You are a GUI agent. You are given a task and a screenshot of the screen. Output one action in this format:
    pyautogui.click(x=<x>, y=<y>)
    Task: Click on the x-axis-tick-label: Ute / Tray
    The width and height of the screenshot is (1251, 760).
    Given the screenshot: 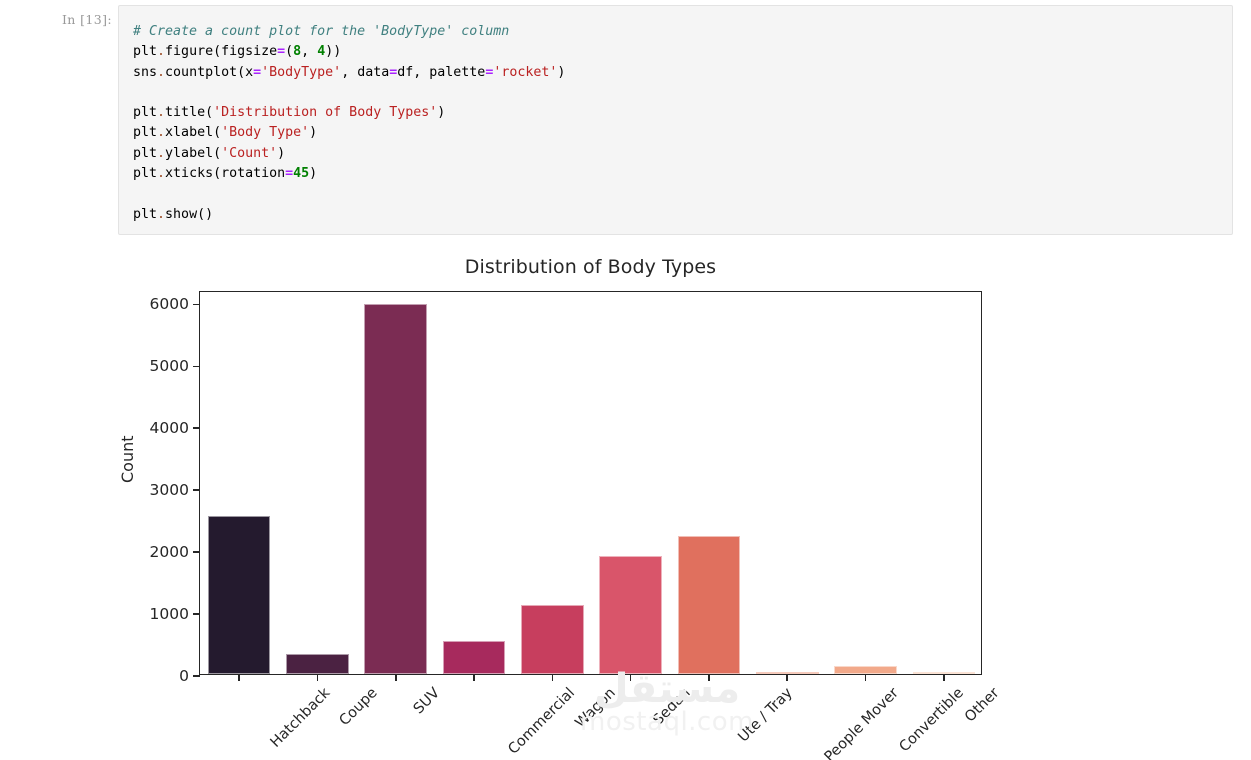 What is the action you would take?
    pyautogui.click(x=765, y=715)
    